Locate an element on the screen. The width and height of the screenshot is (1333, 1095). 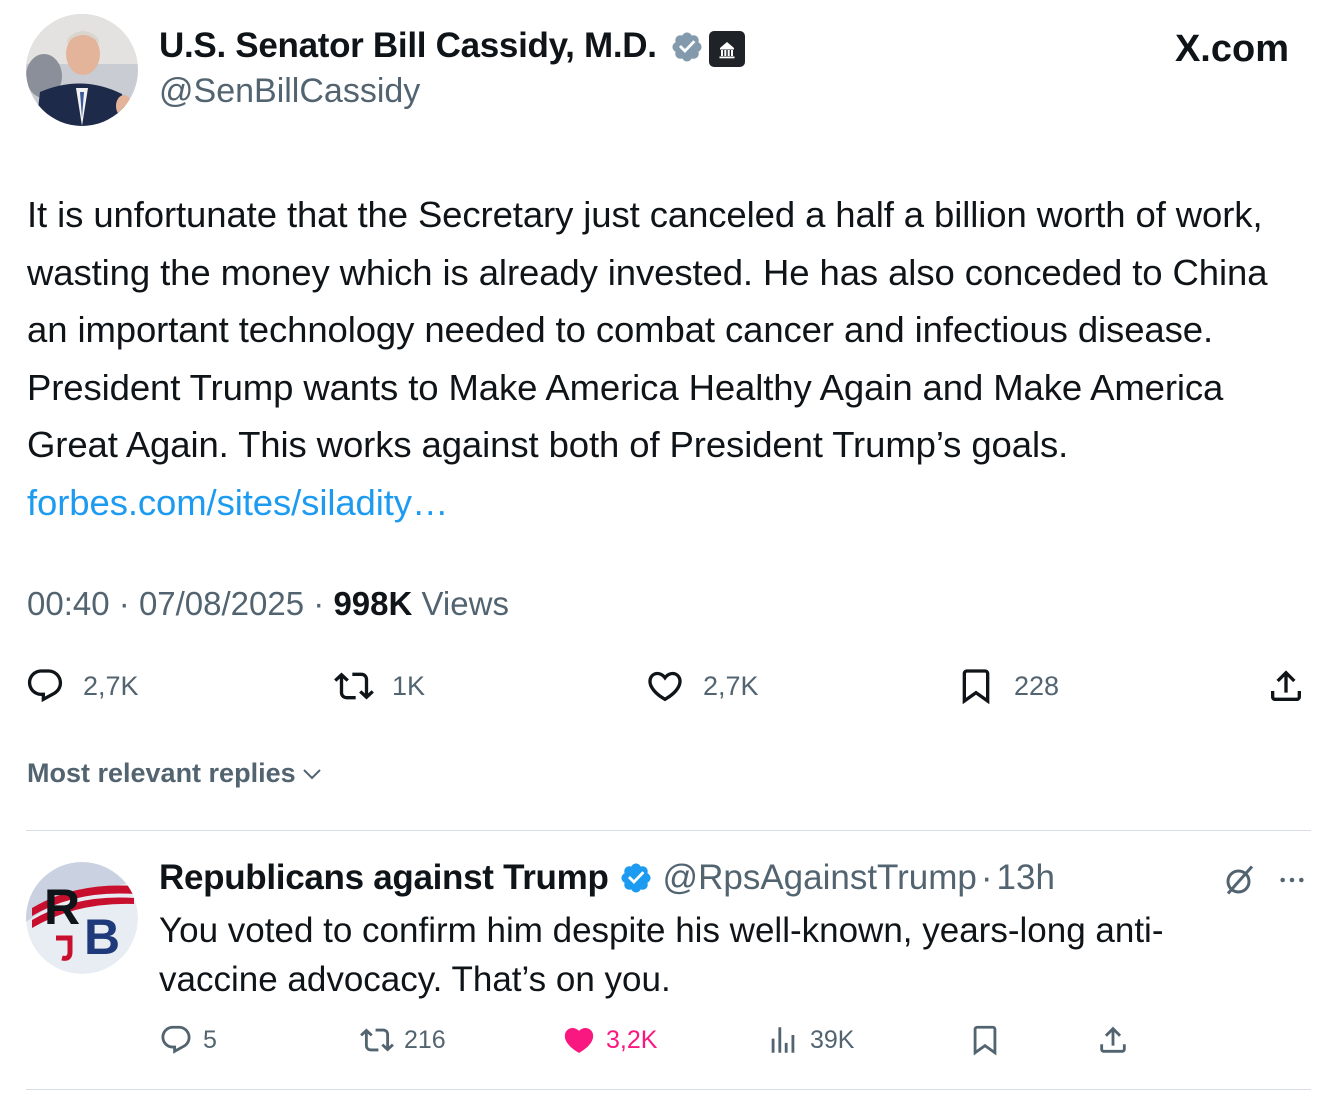
reply-author-name: Republicans against Trump is located at coordinates (384, 878).